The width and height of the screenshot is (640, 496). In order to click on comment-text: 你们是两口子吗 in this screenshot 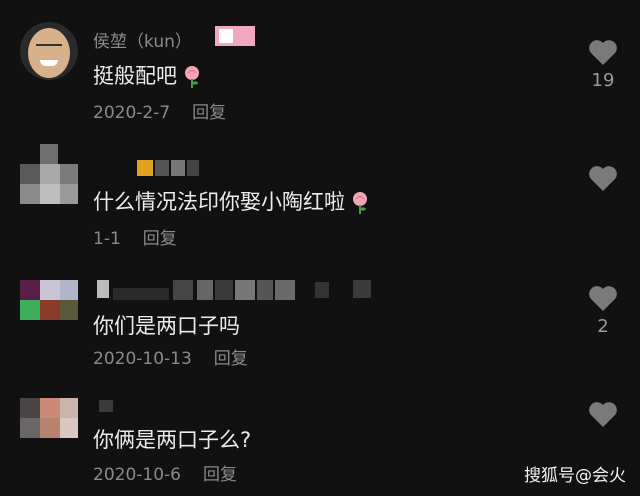, I will do `click(166, 326)`.